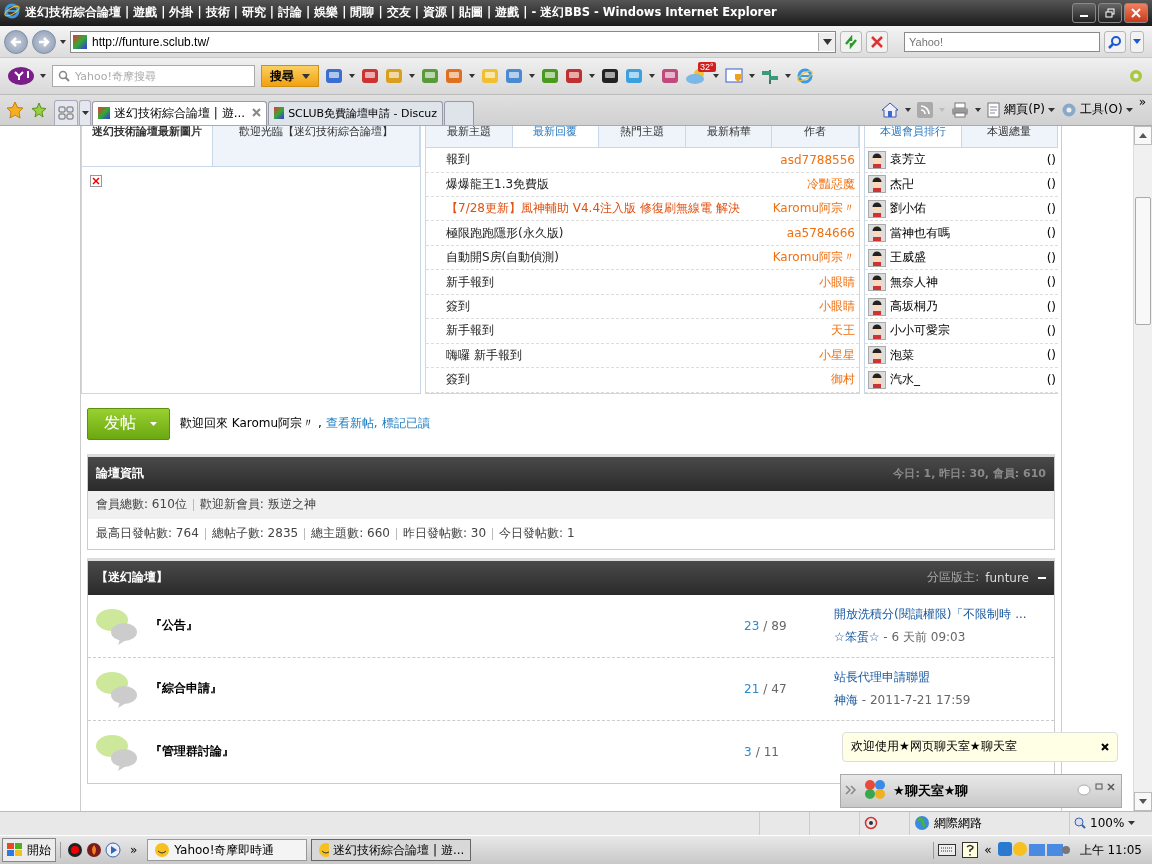  I want to click on member-name: 王威盛, so click(966, 258).